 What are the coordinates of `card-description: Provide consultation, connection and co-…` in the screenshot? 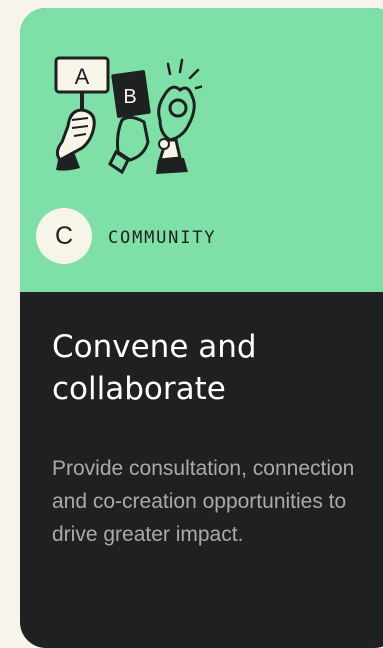 It's located at (203, 501).